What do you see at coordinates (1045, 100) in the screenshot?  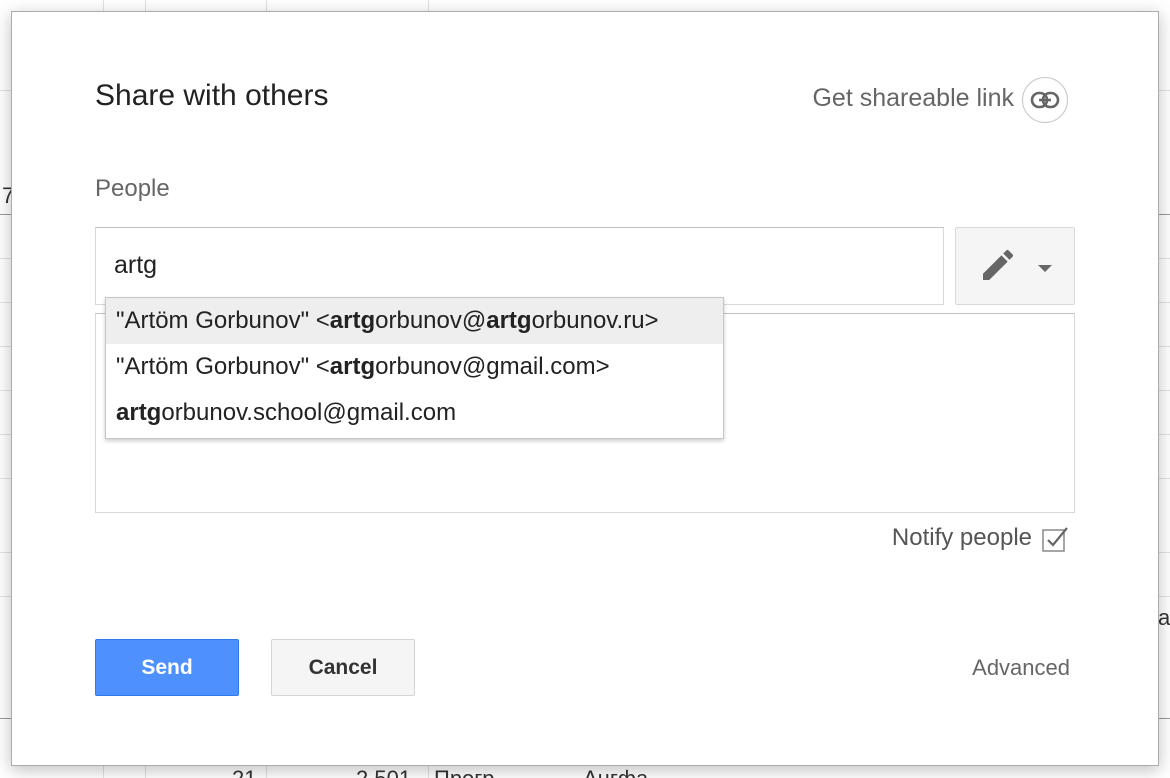 I see `link-icon` at bounding box center [1045, 100].